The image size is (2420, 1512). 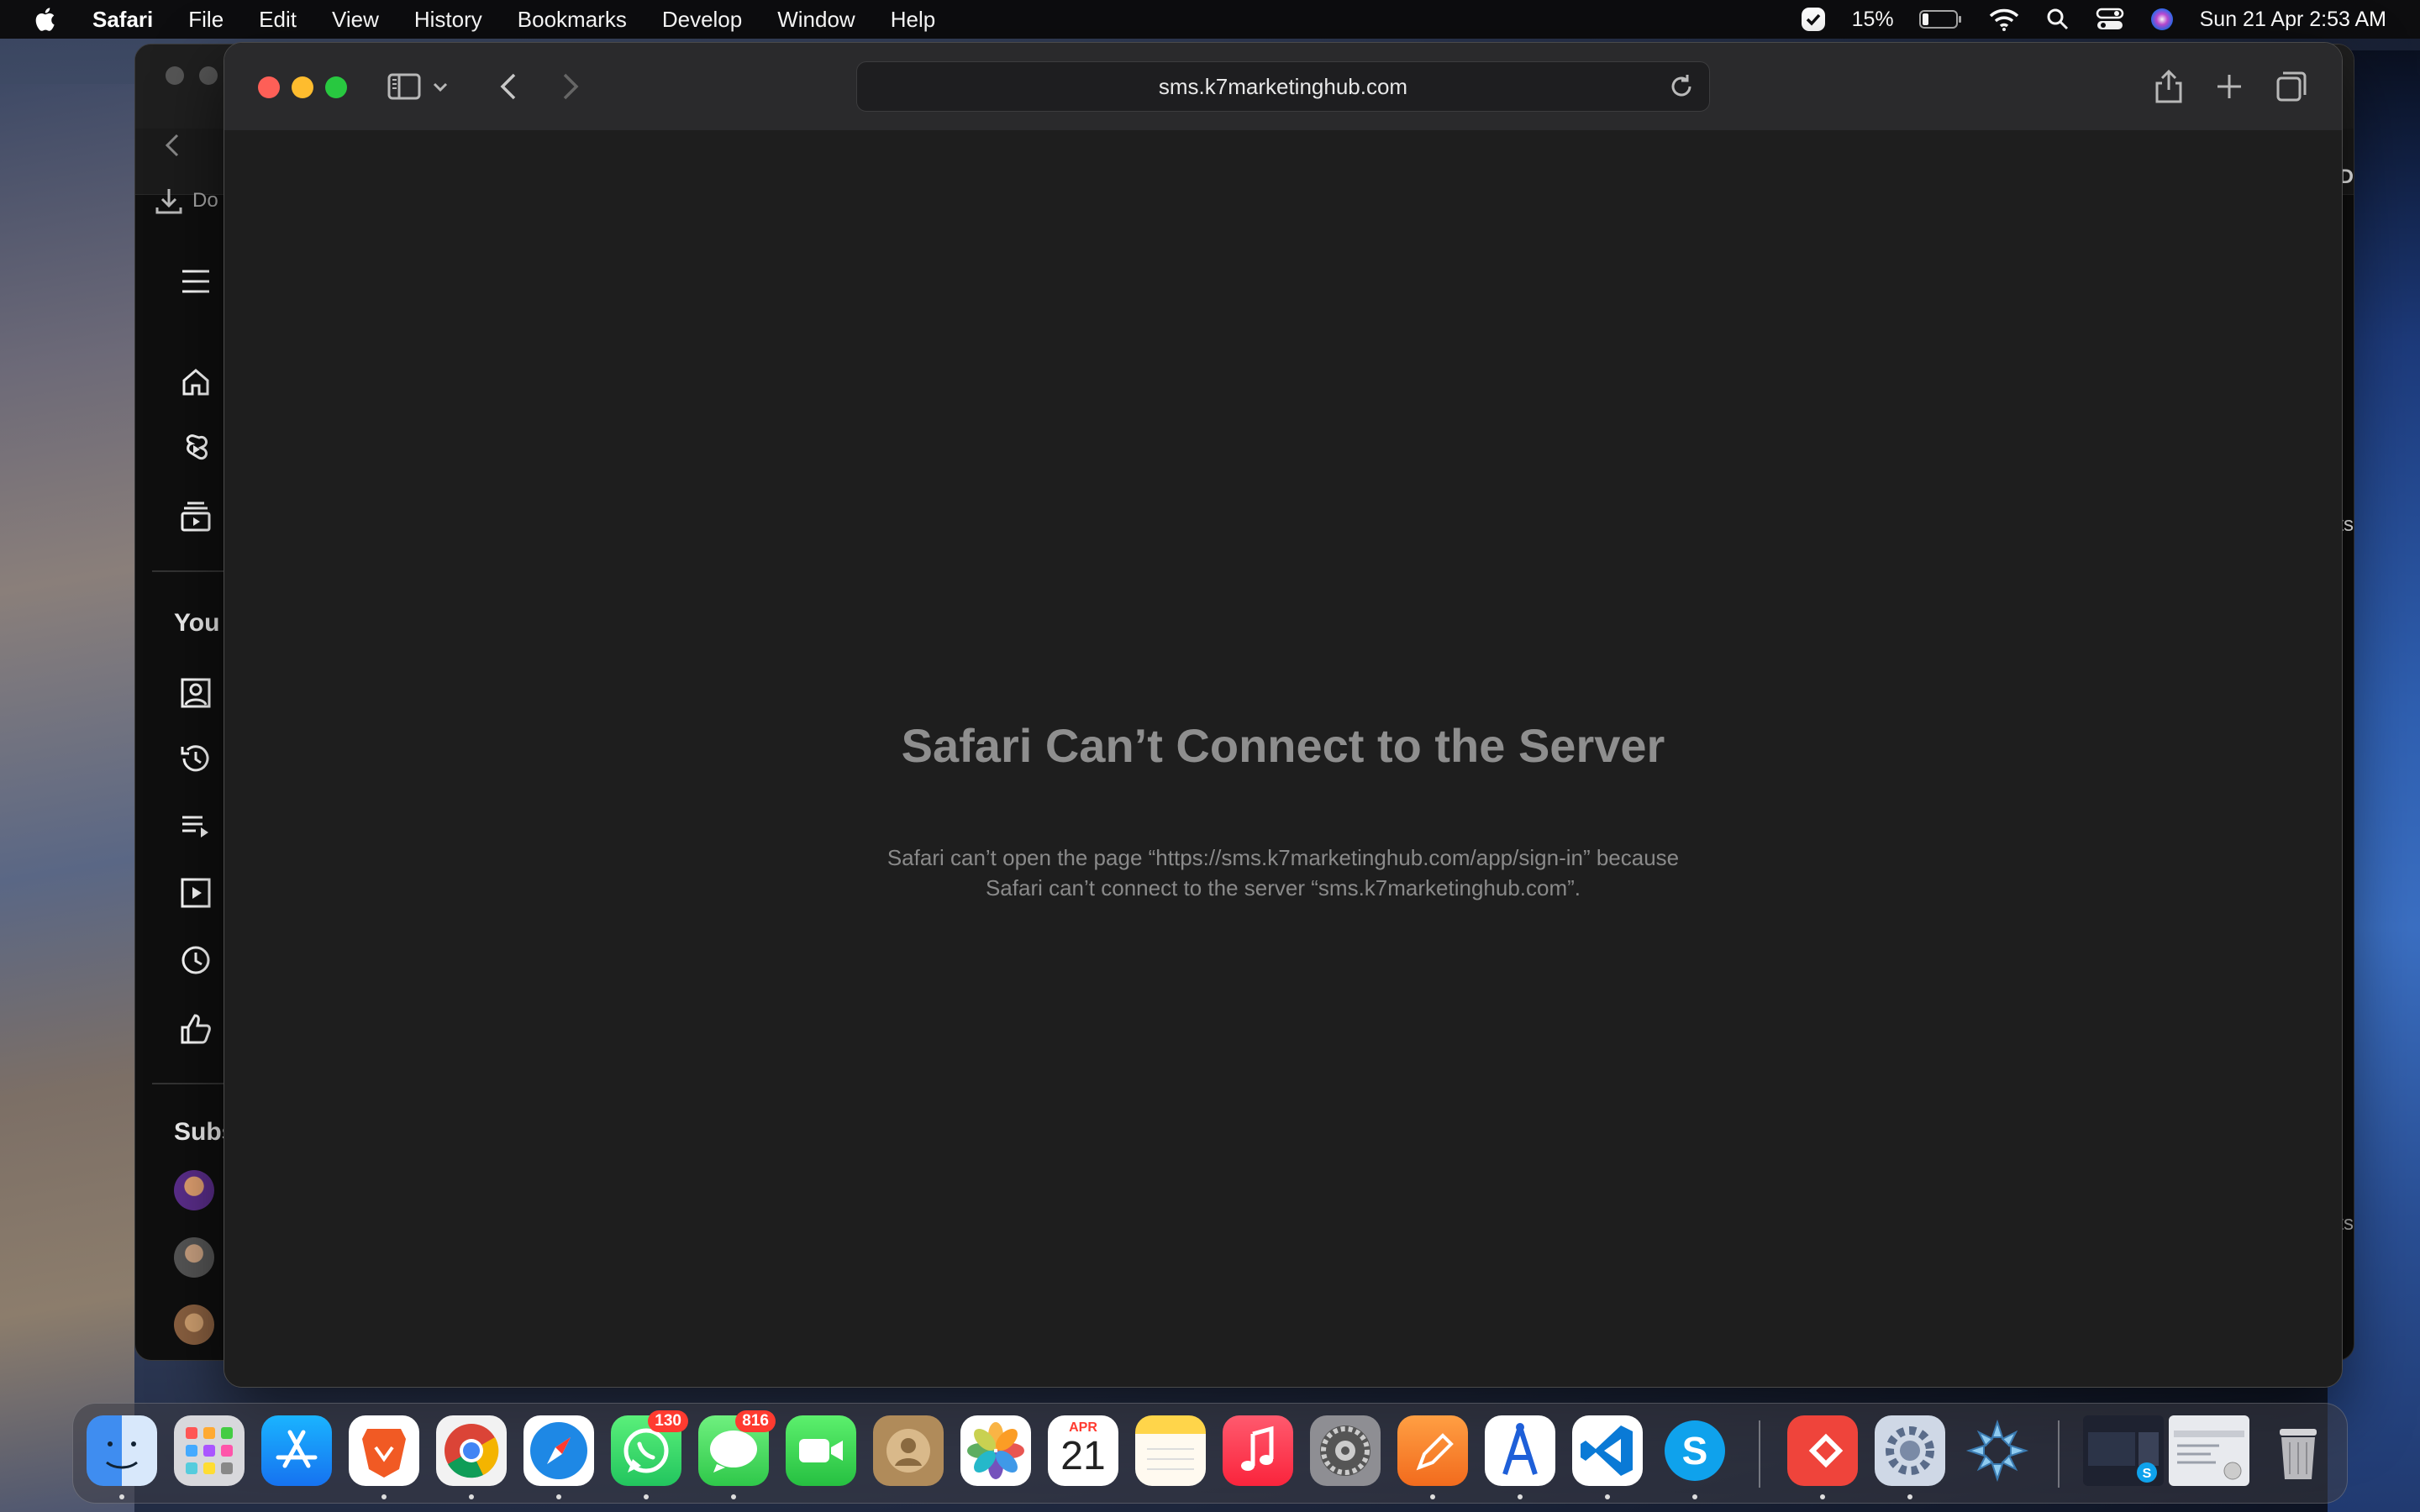 I want to click on playlists-icon, so click(x=196, y=826).